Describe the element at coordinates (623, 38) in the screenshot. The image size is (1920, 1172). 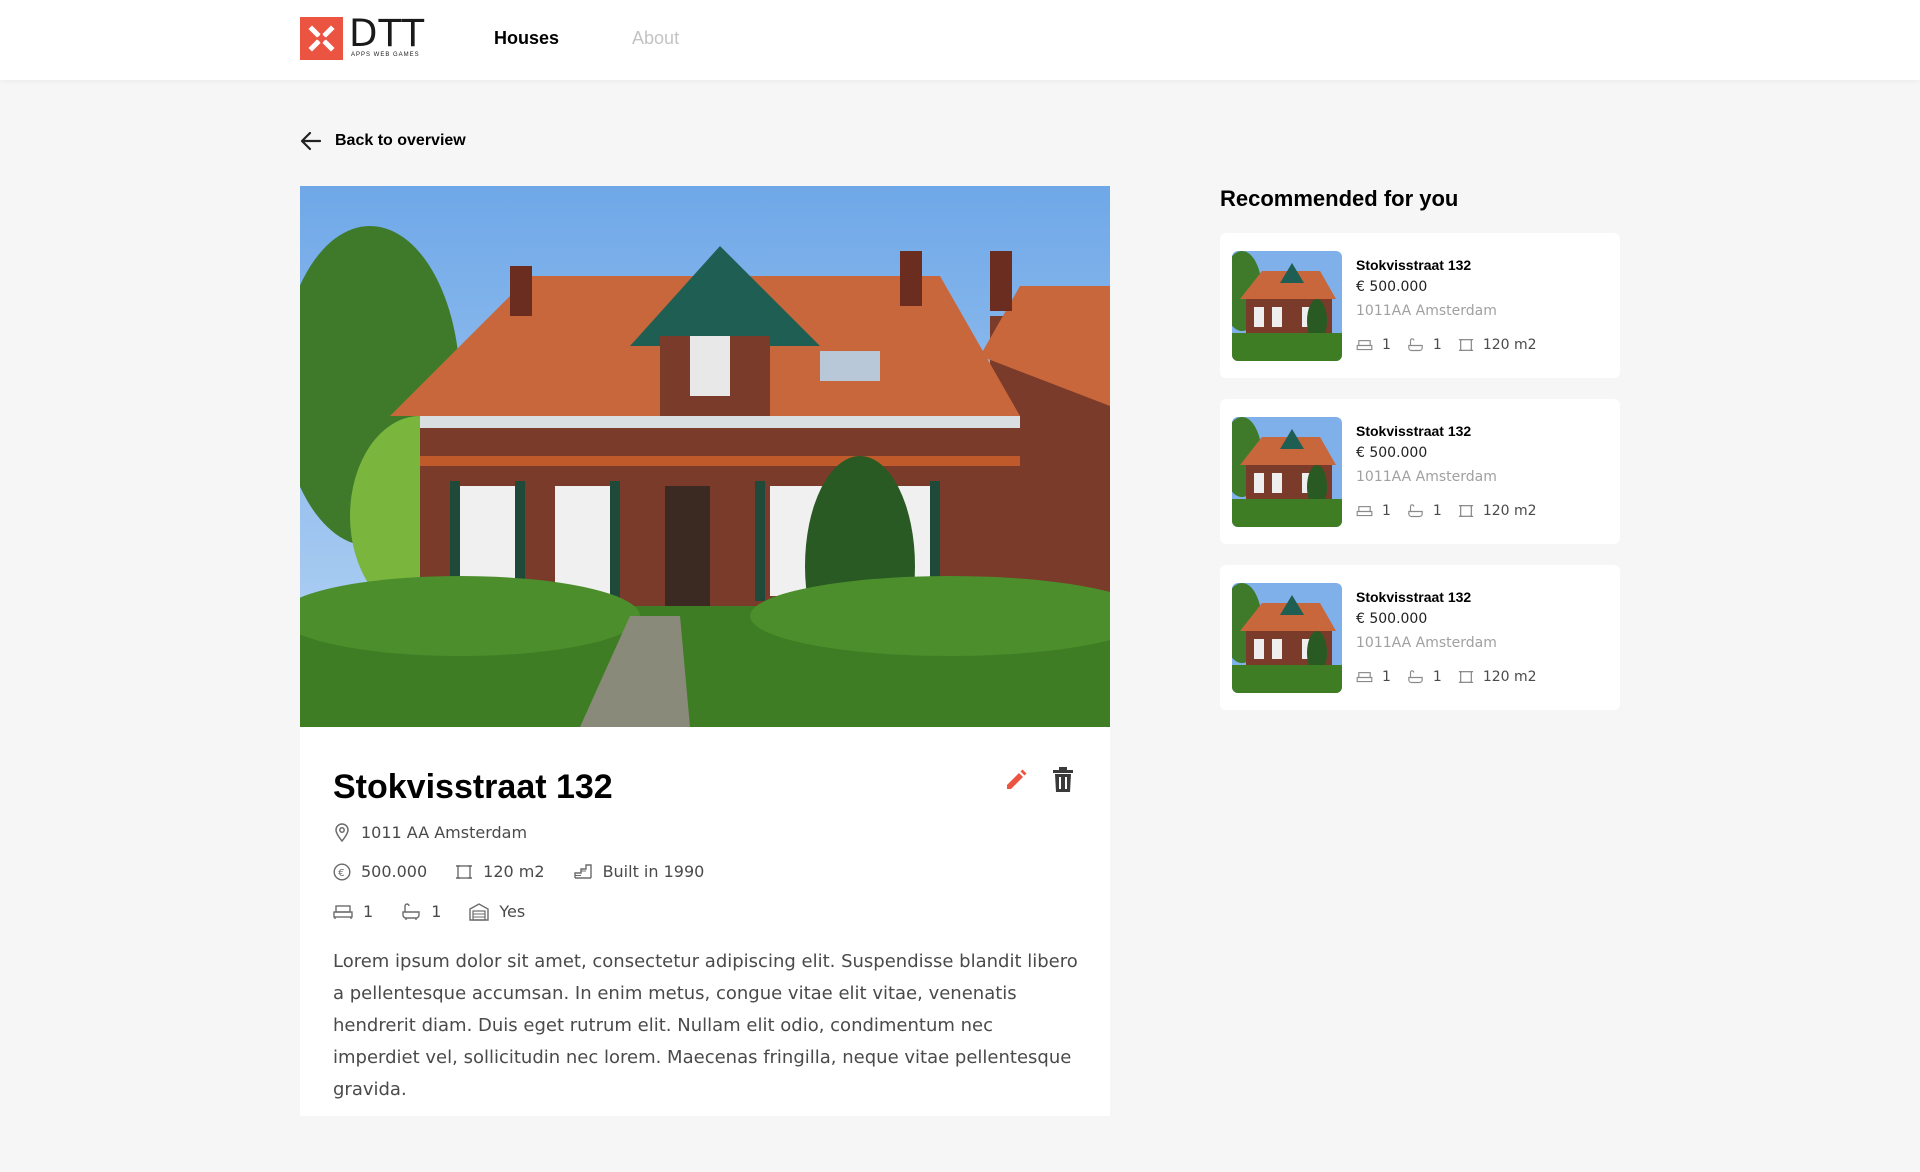
I see `main-nav: Houses About` at that location.